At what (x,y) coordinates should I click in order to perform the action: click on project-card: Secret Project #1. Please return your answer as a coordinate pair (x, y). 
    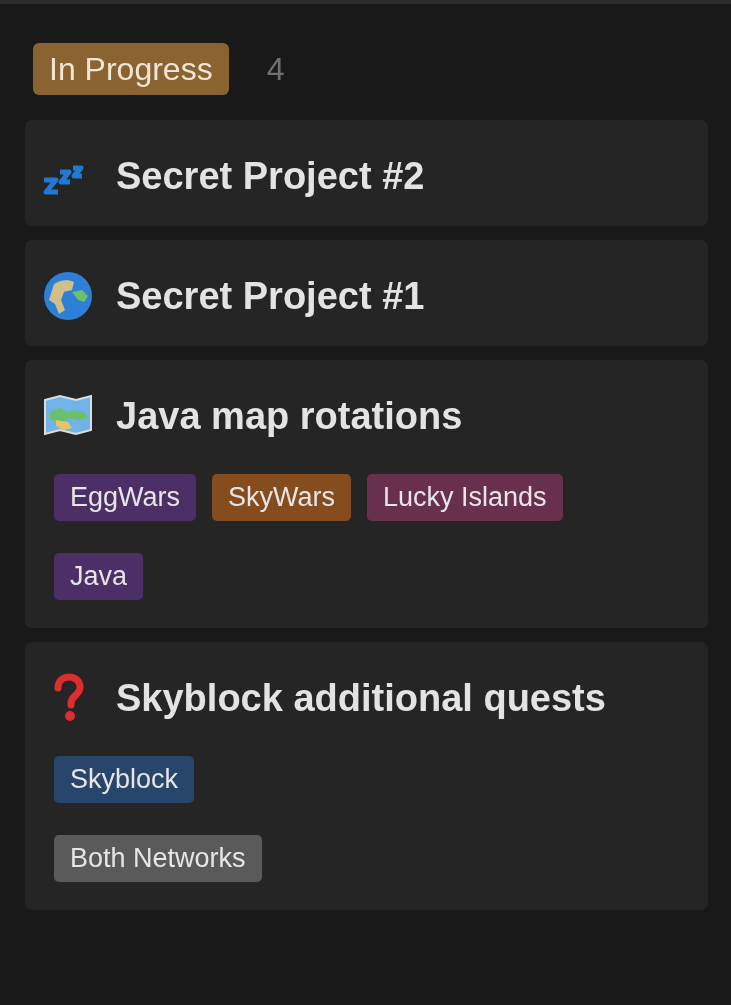
    Looking at the image, I should click on (366, 293).